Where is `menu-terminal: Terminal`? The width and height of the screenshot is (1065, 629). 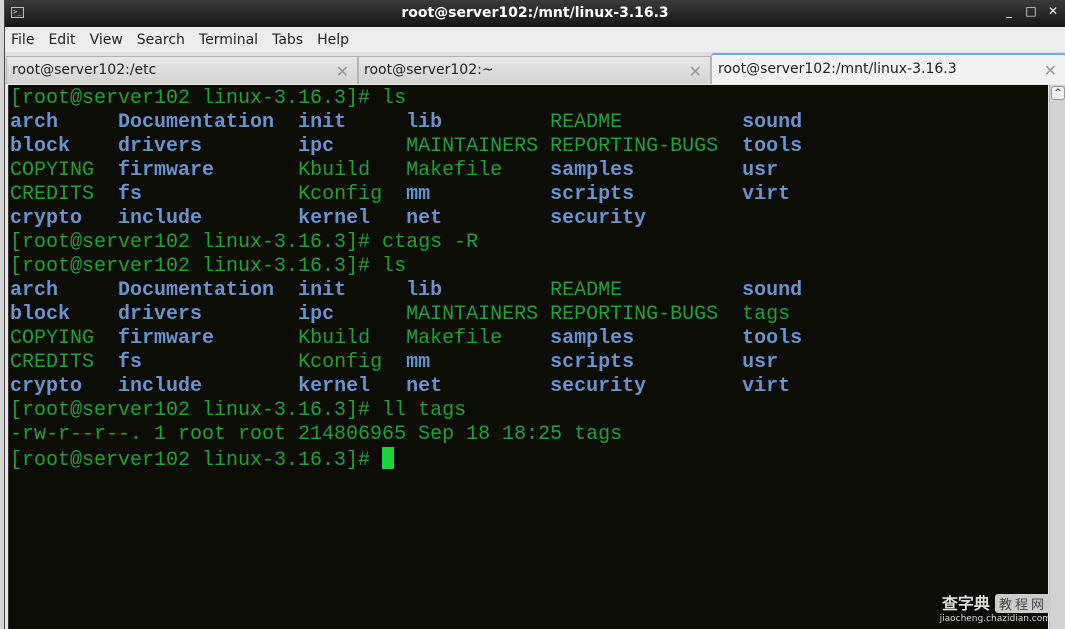
menu-terminal: Terminal is located at coordinates (232, 40).